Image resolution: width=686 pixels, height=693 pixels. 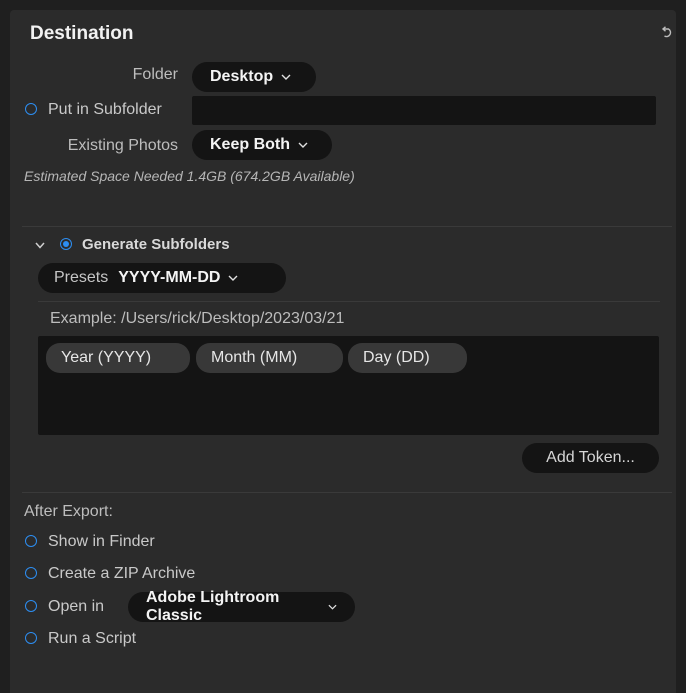 I want to click on existing-photos-label: Existing Photos, so click(x=122, y=145).